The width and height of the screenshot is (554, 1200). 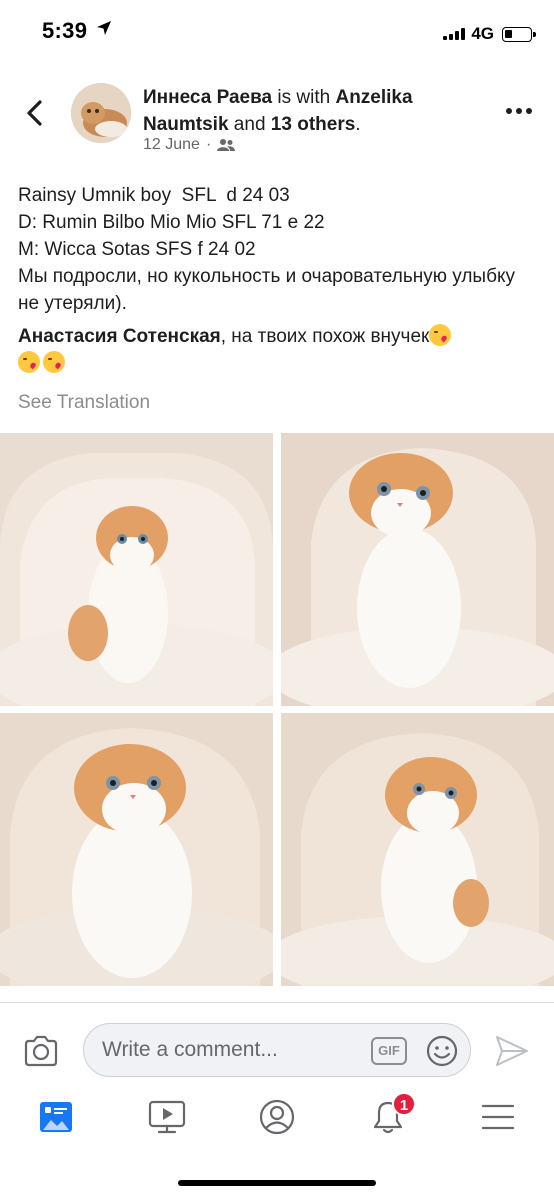 I want to click on nav-profile, so click(x=277, y=1117).